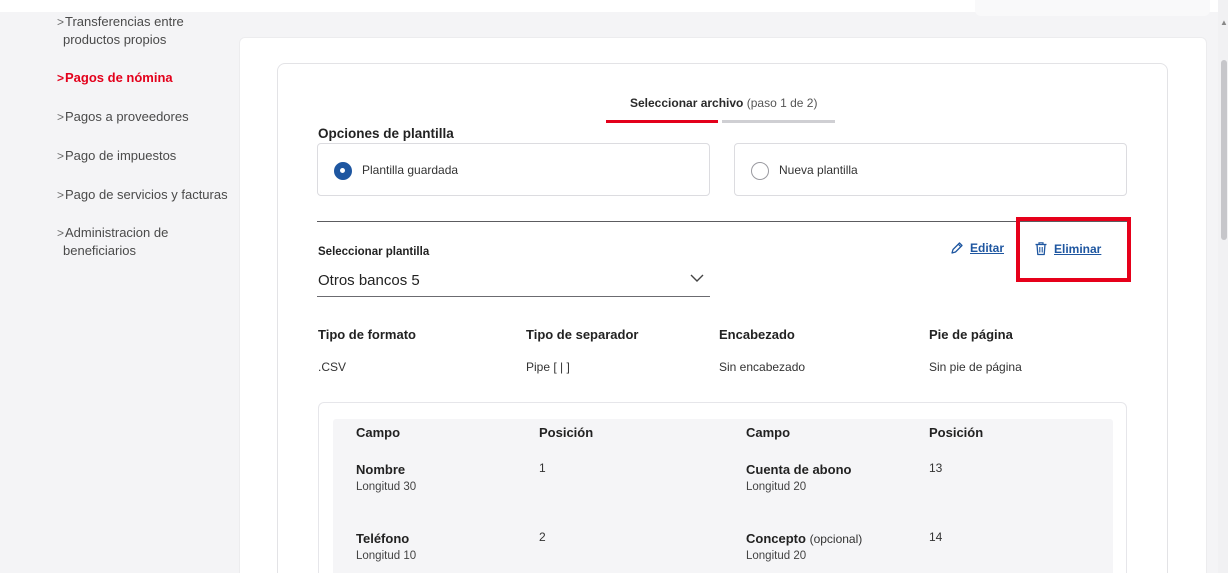 This screenshot has width=1228, height=573. What do you see at coordinates (687, 103) in the screenshot?
I see `stepper-step-name: Seleccionar archivo` at bounding box center [687, 103].